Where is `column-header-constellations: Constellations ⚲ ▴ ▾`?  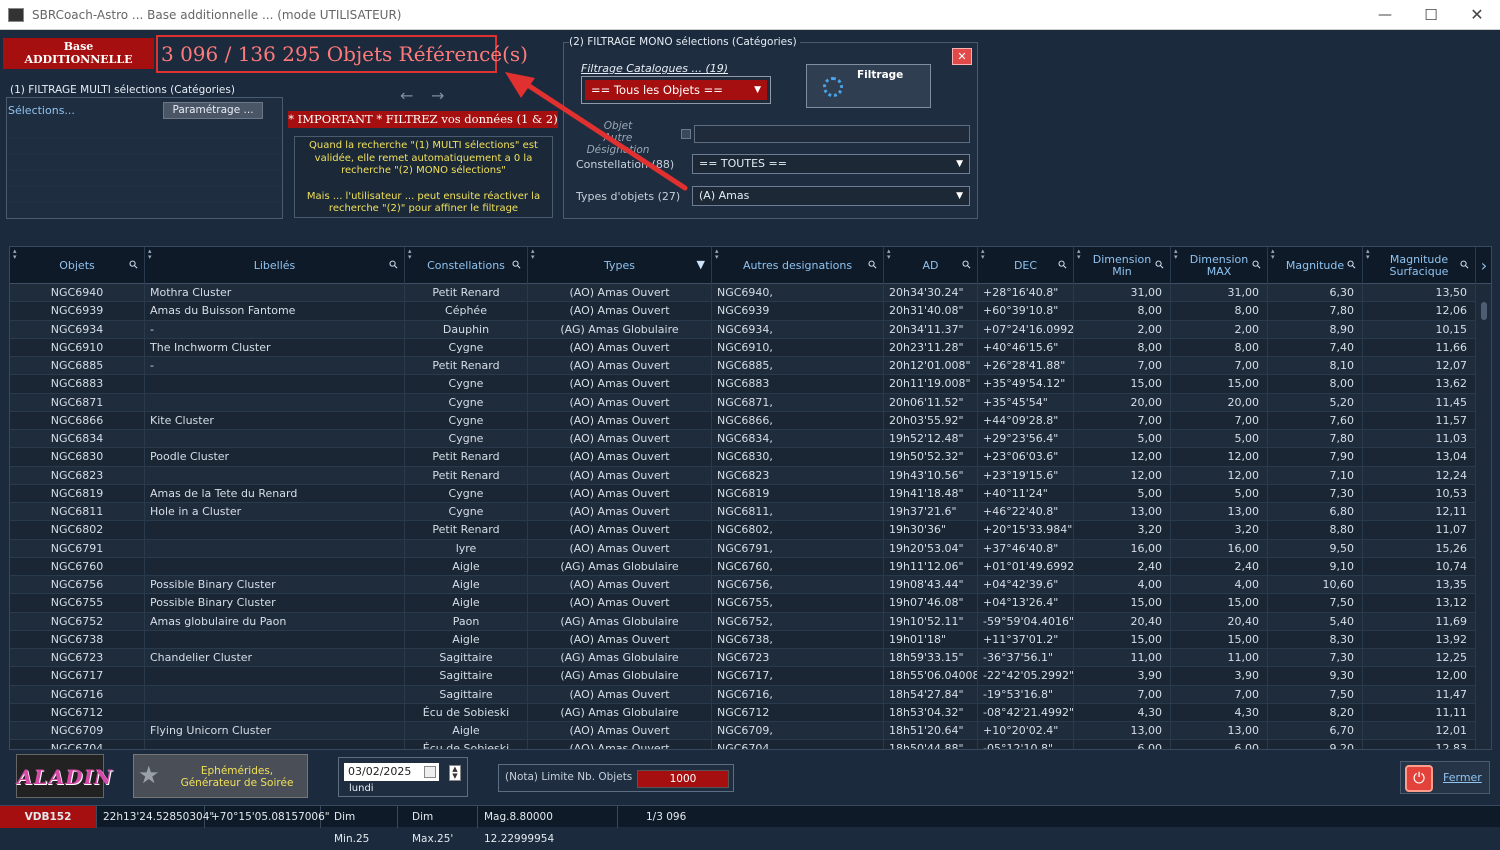
column-header-constellations: Constellations ⚲ ▴ ▾ is located at coordinates (466, 265).